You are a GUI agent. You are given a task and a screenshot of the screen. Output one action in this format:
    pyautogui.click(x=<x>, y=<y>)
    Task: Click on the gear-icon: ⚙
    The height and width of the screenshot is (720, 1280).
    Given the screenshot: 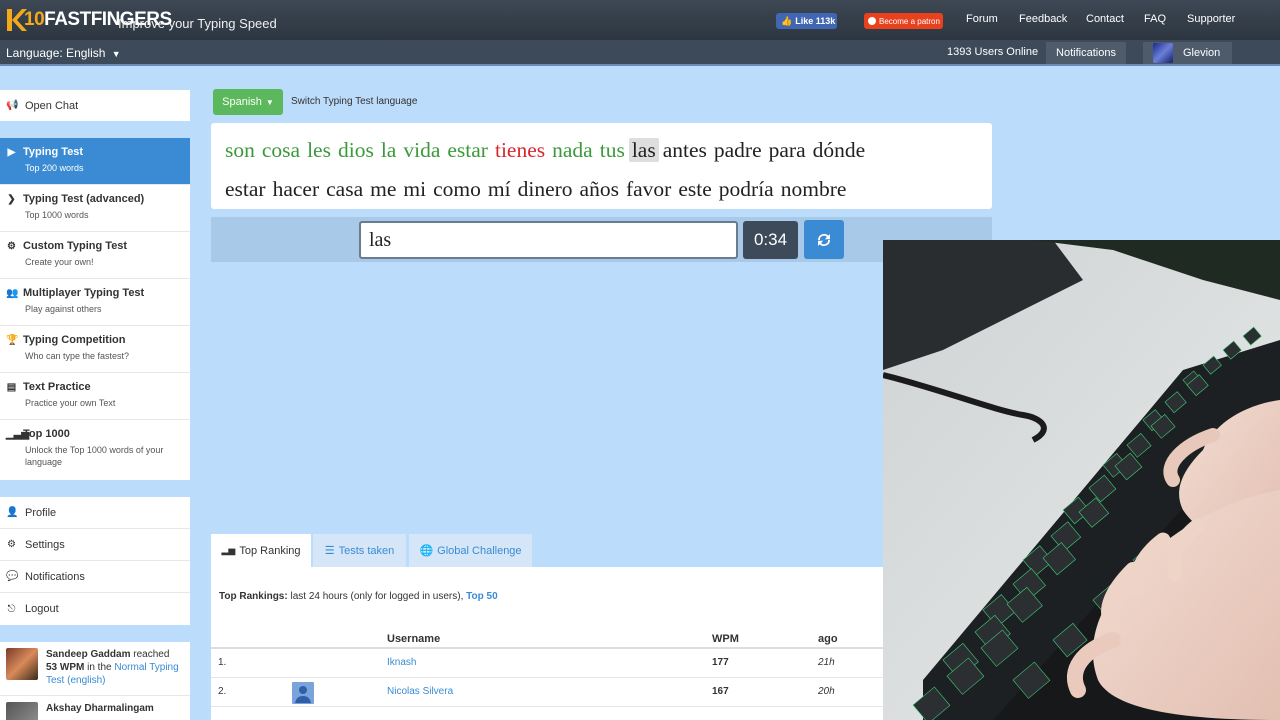 What is the action you would take?
    pyautogui.click(x=11, y=544)
    